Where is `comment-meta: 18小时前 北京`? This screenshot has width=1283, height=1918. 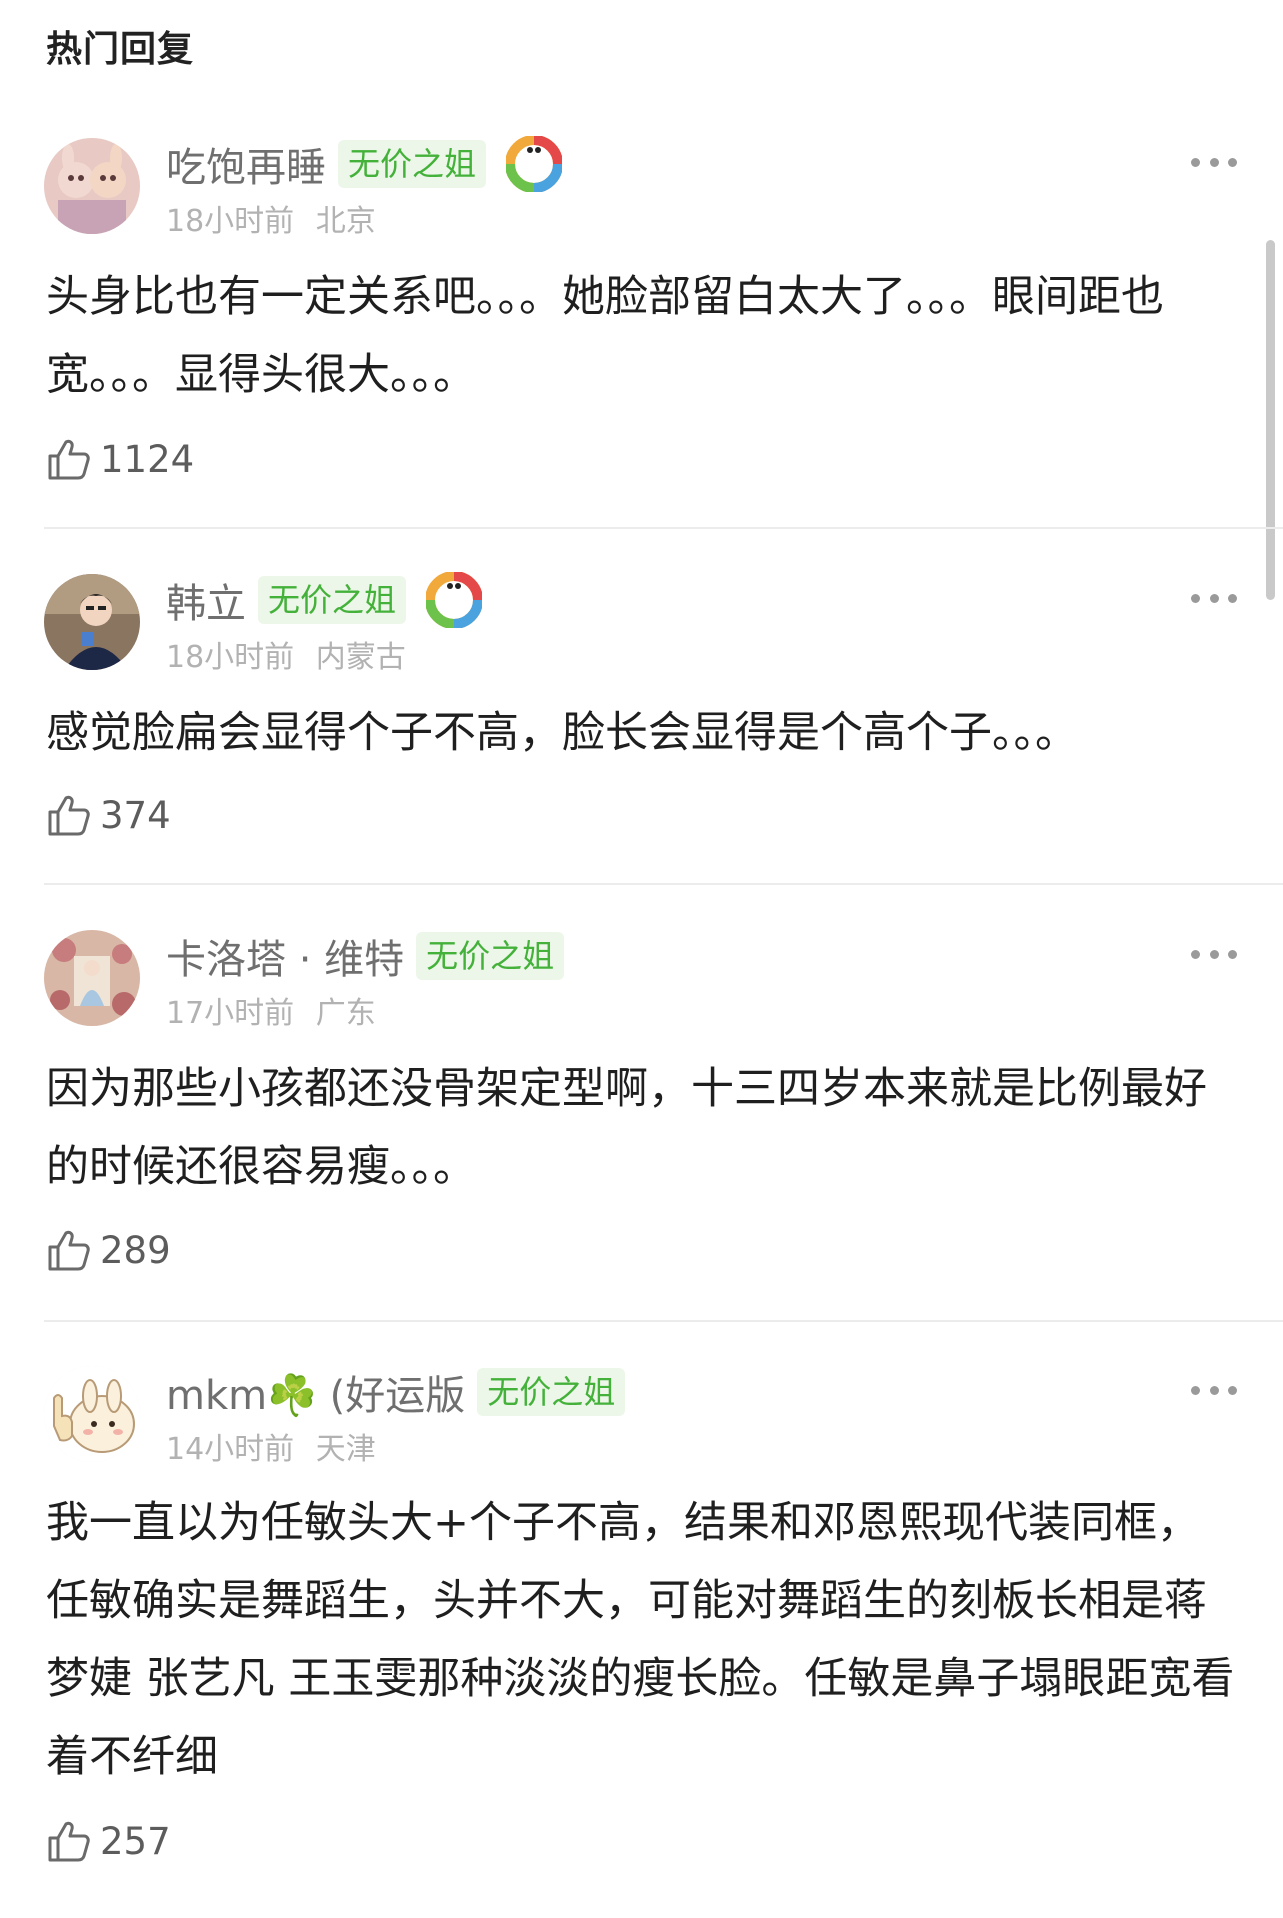
comment-meta: 18小时前 北京 is located at coordinates (271, 218).